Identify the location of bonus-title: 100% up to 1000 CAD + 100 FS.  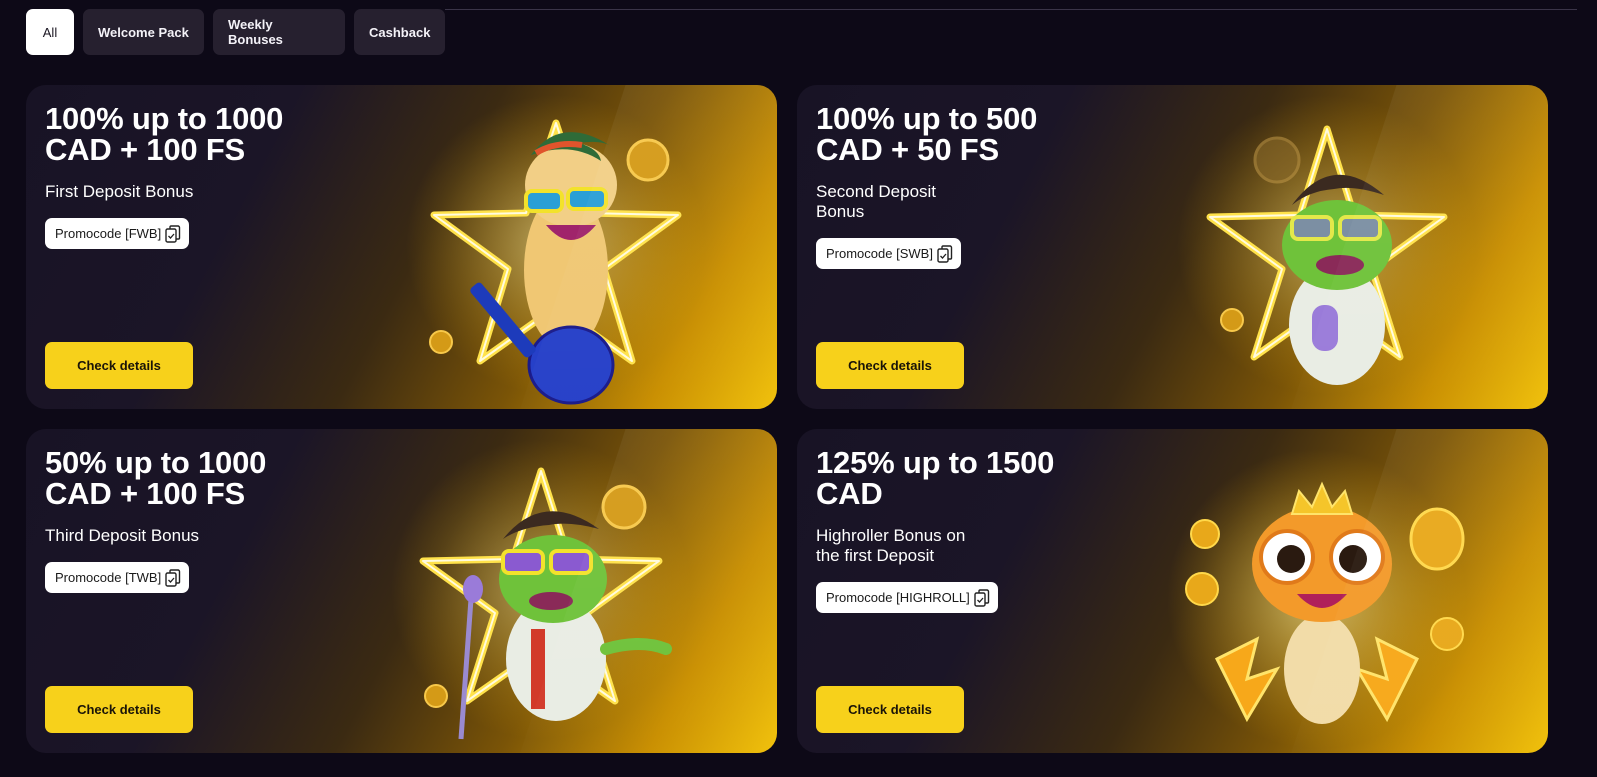
(164, 134).